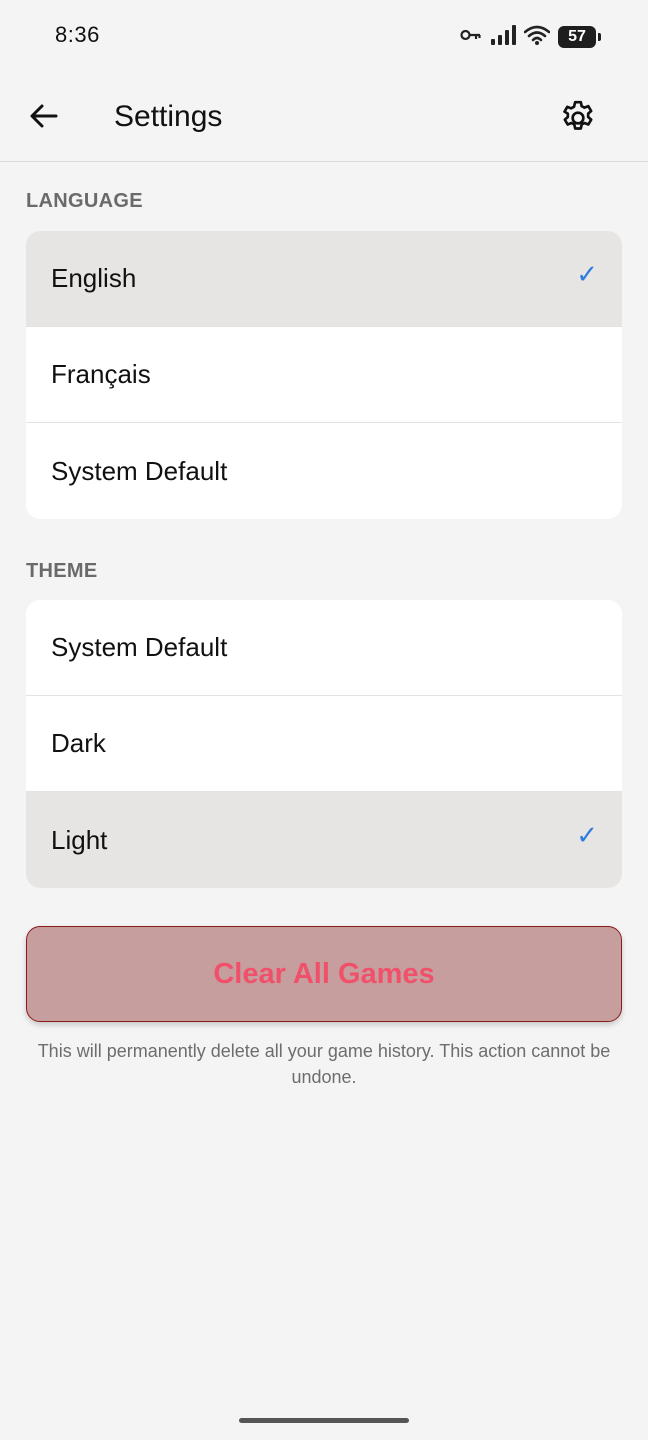 The width and height of the screenshot is (648, 1440). What do you see at coordinates (77, 34) in the screenshot?
I see `status-time: 8:36` at bounding box center [77, 34].